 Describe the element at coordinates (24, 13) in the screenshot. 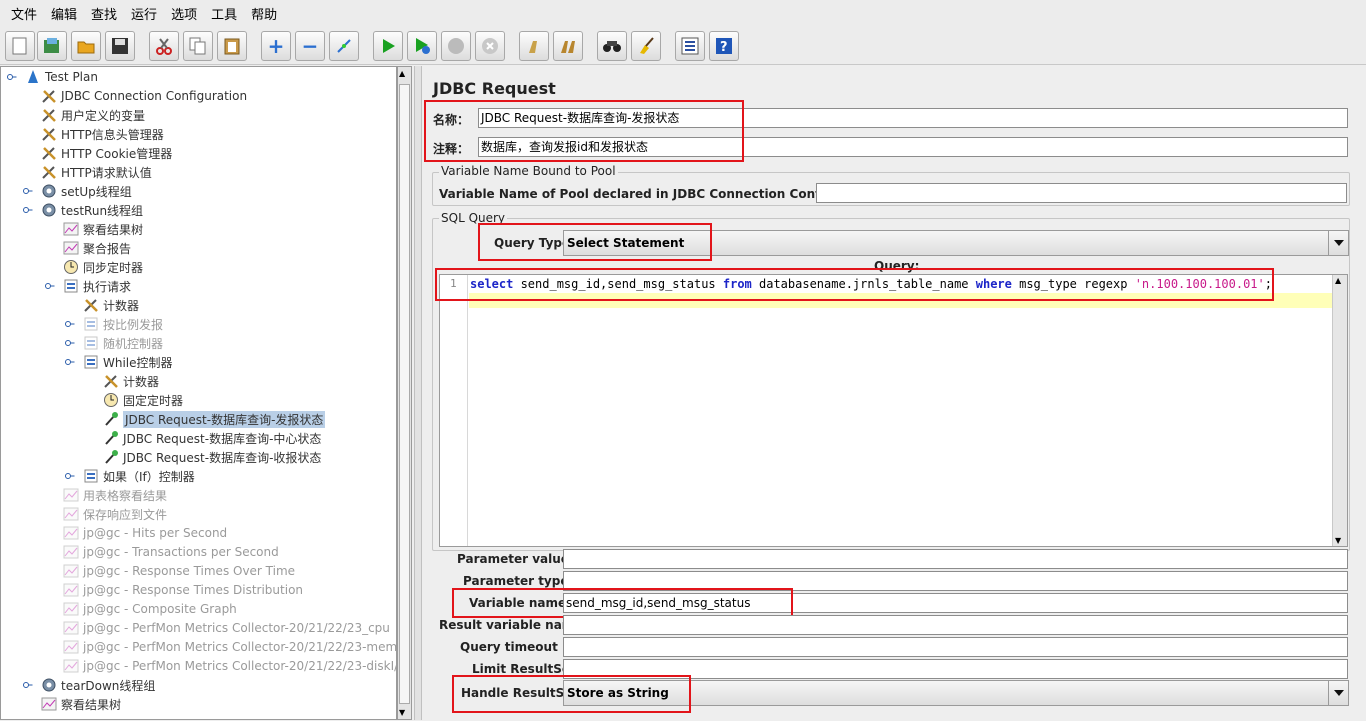

I see `menu-file: 文件` at that location.